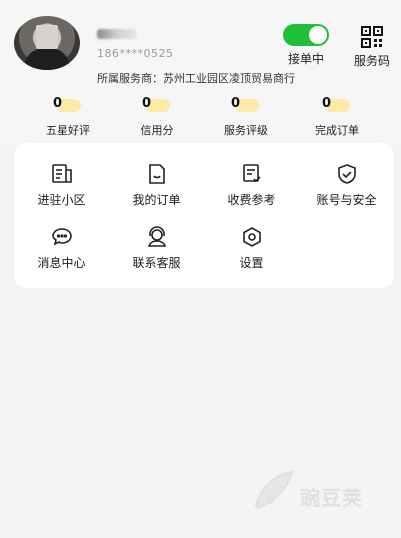  I want to click on menu-item-customer-service: 联系客服, so click(156, 248).